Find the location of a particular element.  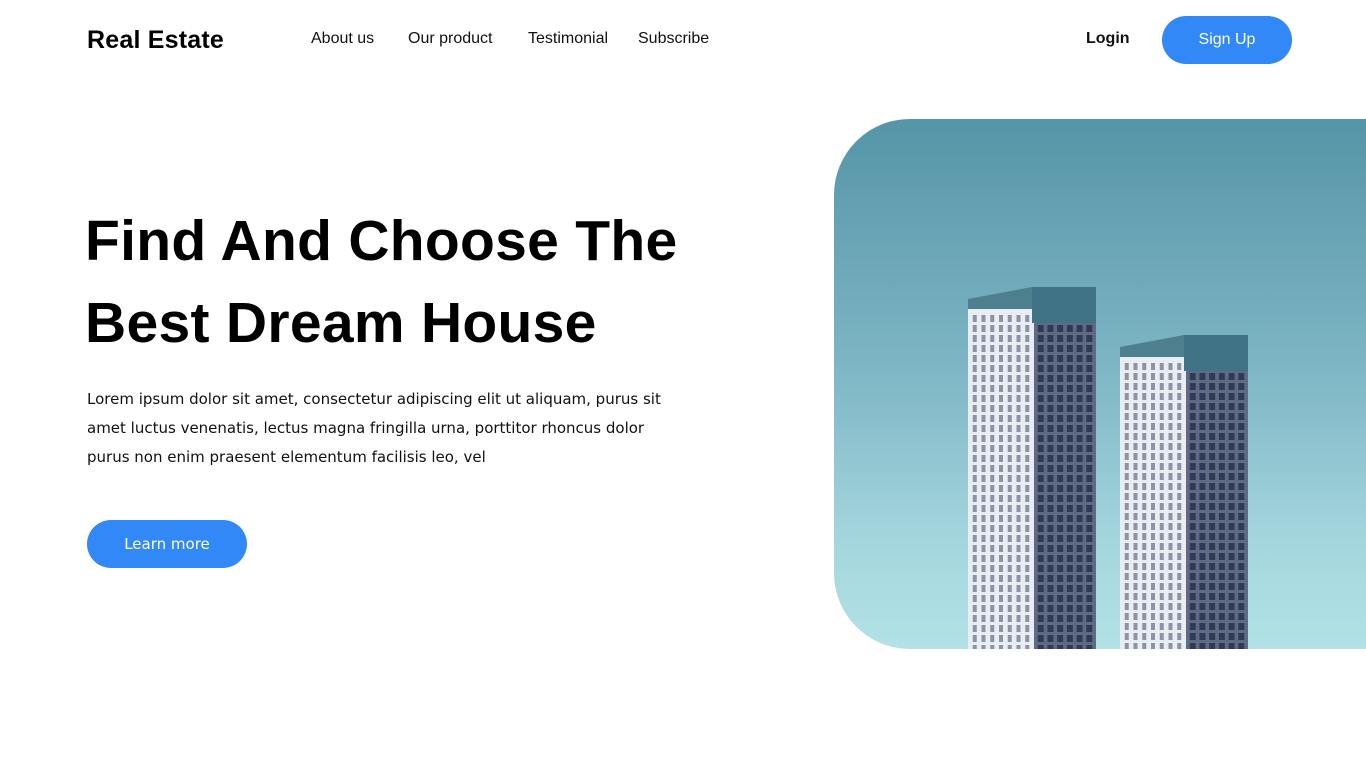

learn-more-button: Learn more is located at coordinates (167, 544).